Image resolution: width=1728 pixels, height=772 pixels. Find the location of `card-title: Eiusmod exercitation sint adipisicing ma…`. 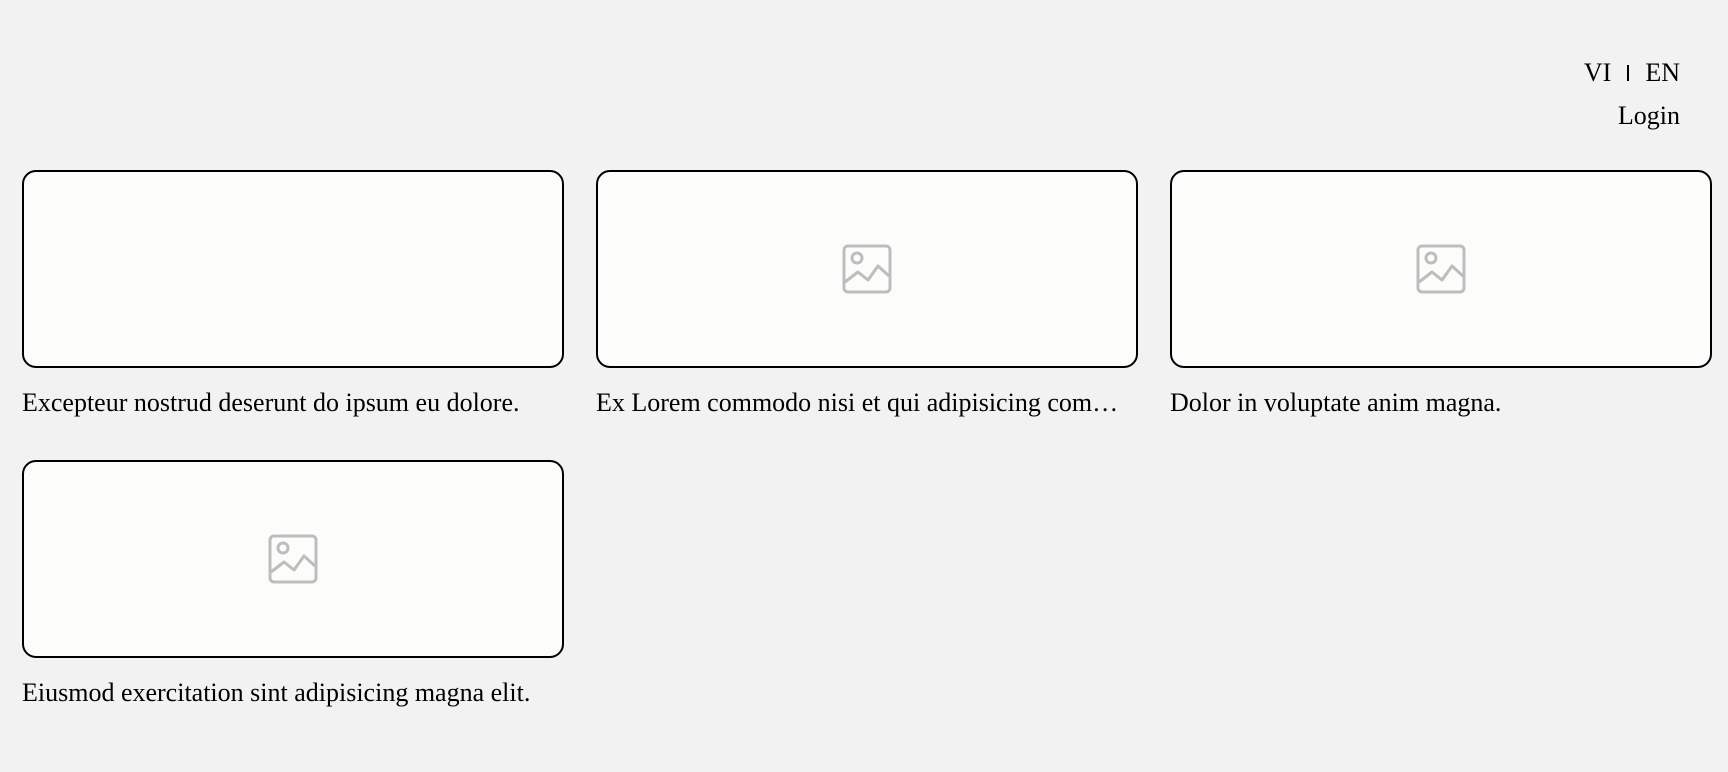

card-title: Eiusmod exercitation sint adipisicing ma… is located at coordinates (293, 693).